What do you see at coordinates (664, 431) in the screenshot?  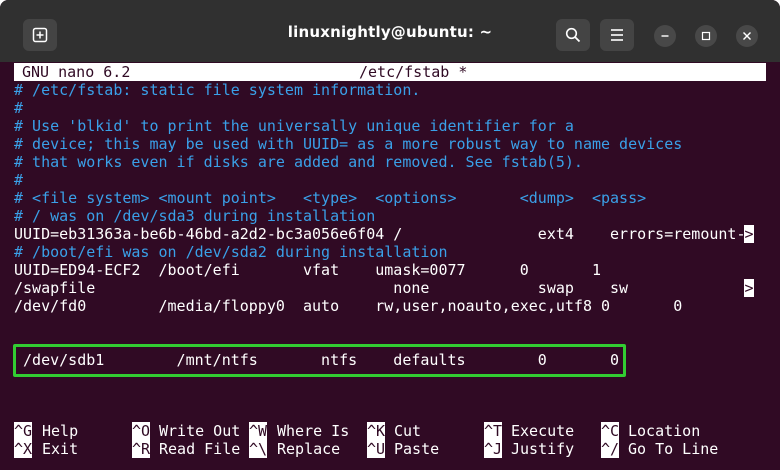 I see `shortcut-label: Location` at bounding box center [664, 431].